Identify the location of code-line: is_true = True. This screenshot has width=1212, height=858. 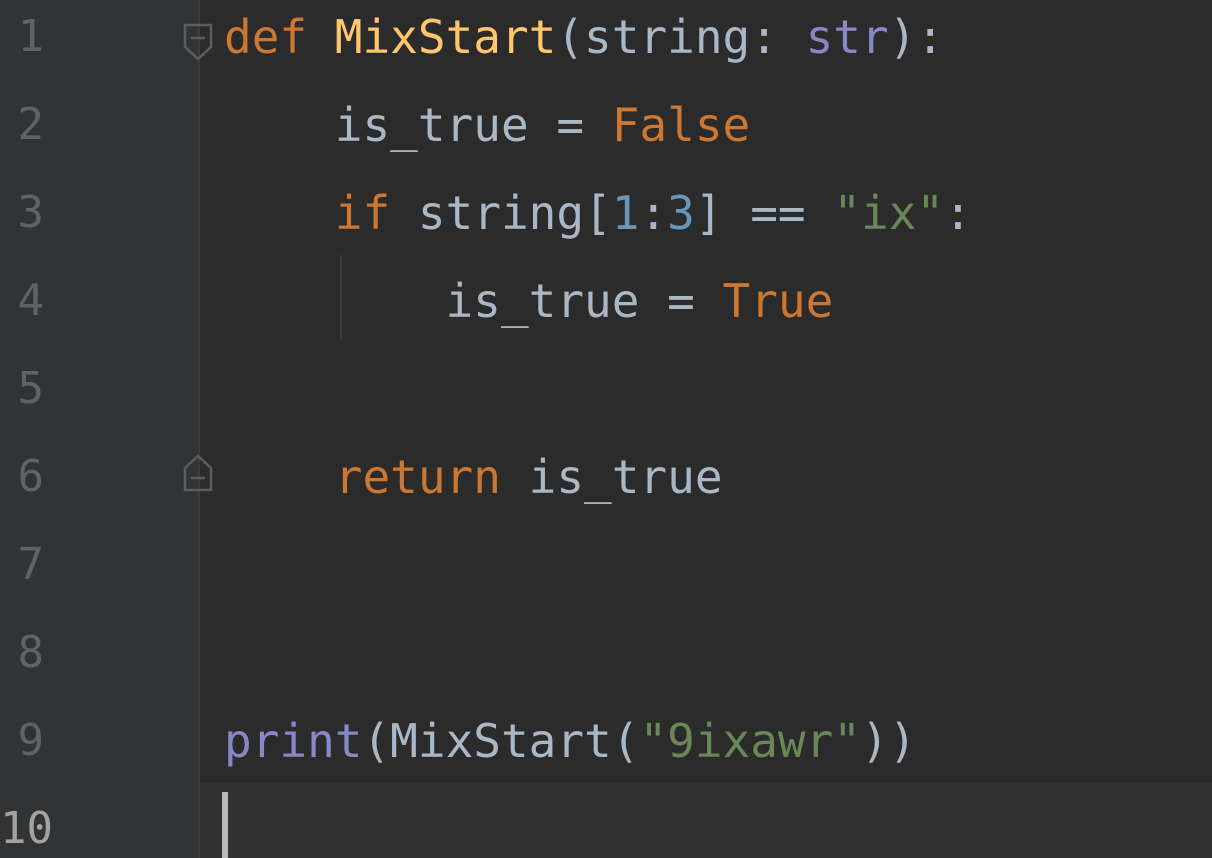
(529, 301).